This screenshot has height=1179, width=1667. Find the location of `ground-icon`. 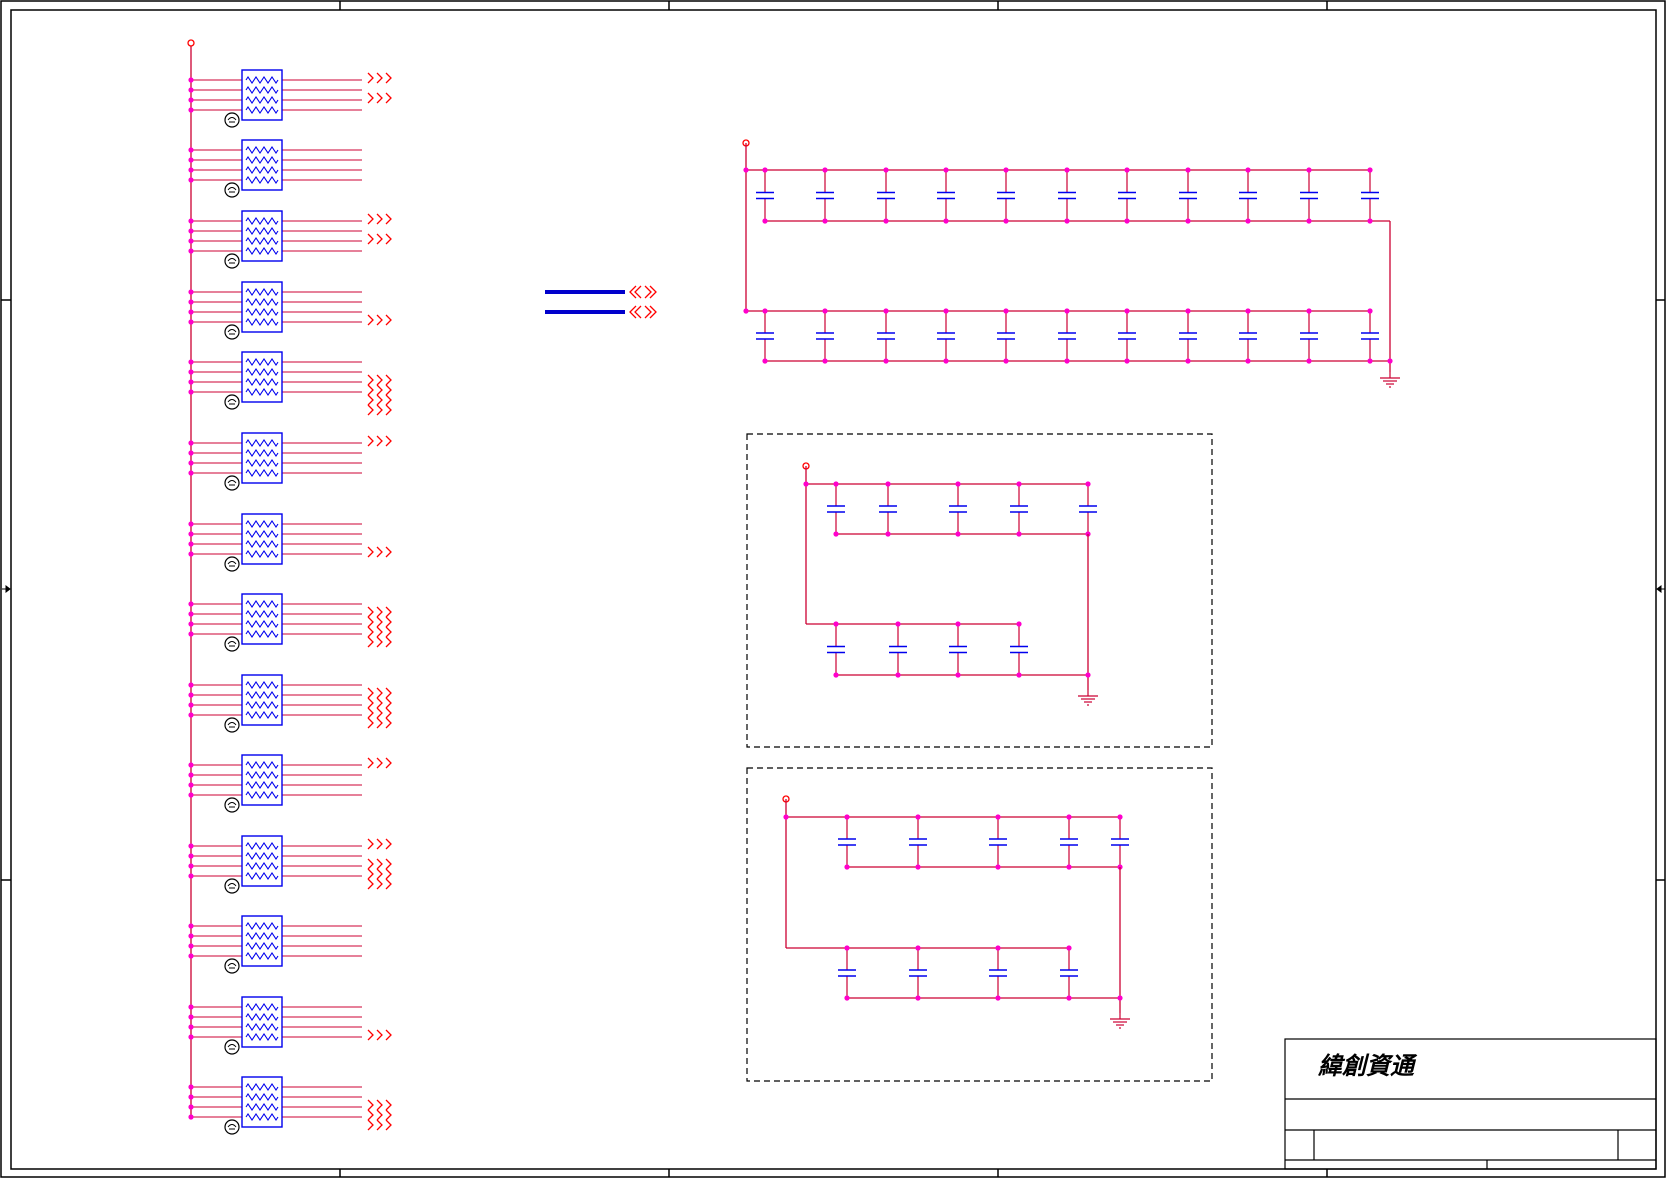

ground-icon is located at coordinates (1120, 1021).